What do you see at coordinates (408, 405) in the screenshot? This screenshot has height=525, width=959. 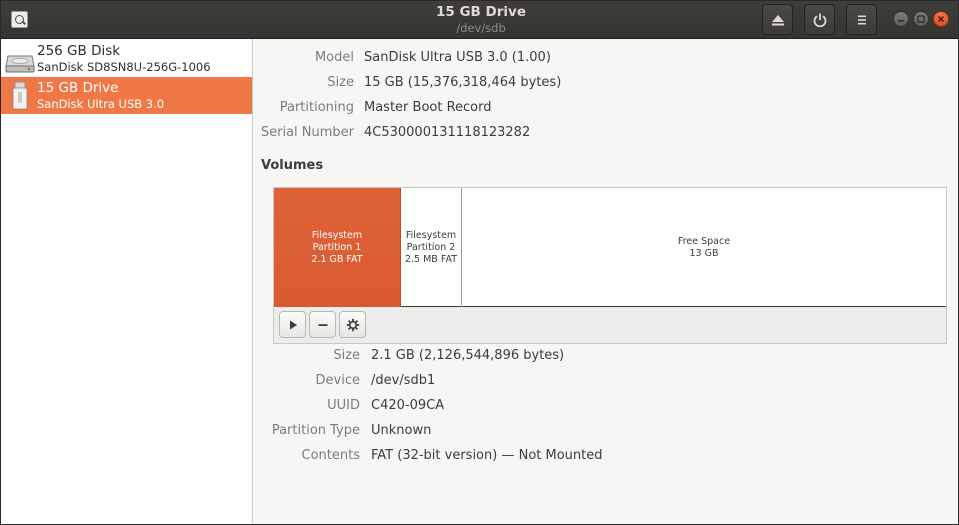 I see `uuid-value: C420-09CA` at bounding box center [408, 405].